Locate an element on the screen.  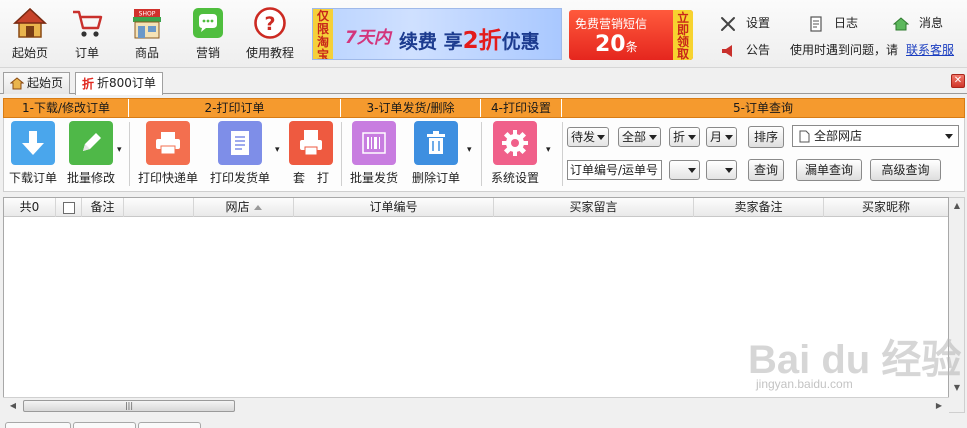
nav-marketing-label: 营销 is located at coordinates (207, 53).